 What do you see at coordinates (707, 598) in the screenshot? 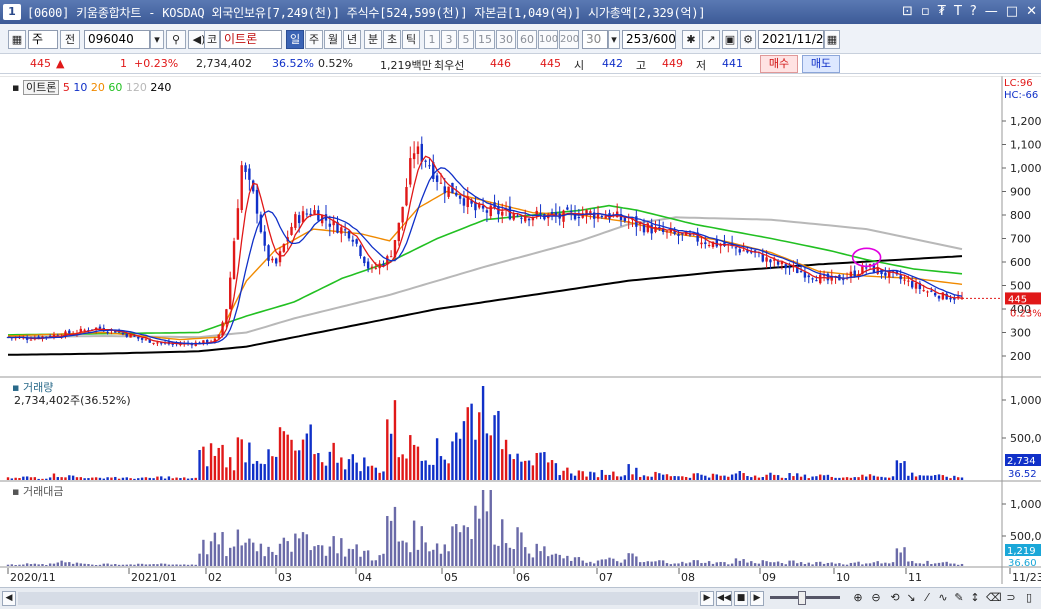
I see `scroll-right-icon: ▶` at bounding box center [707, 598].